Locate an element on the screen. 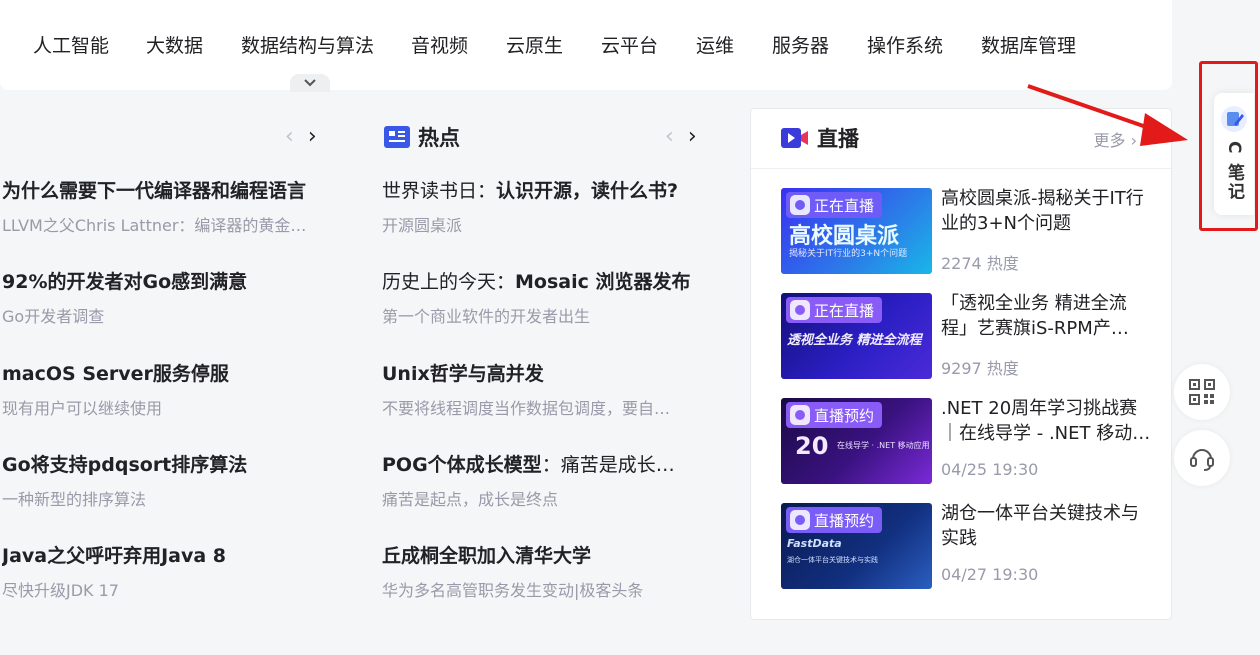 The height and width of the screenshot is (655, 1260). chevron-down-icon is located at coordinates (310, 83).